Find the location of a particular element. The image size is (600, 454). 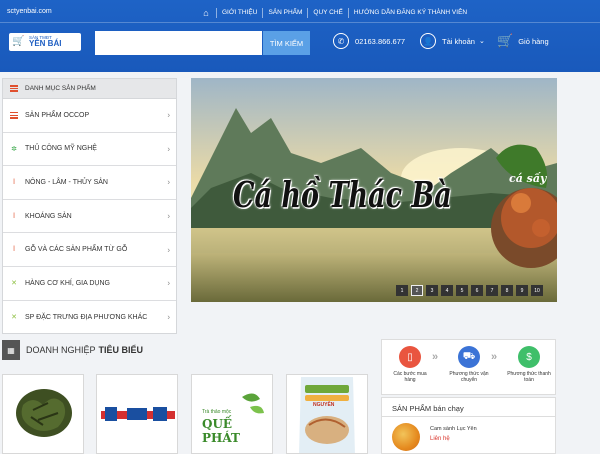

user-icon: 👤 is located at coordinates (428, 41).